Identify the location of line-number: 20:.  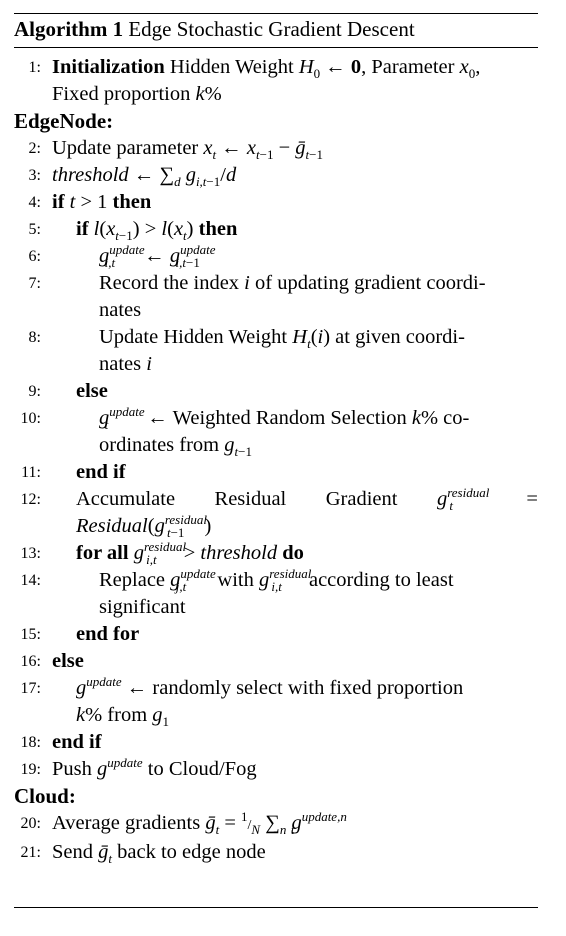
(30, 823).